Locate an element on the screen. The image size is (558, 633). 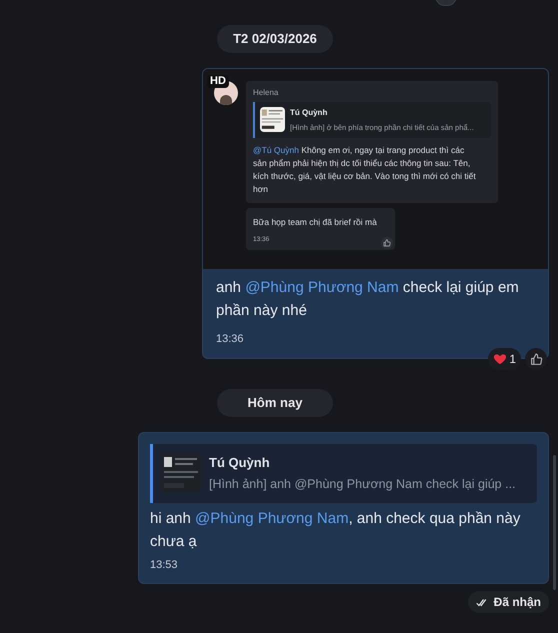
message-time: 13:53 is located at coordinates (164, 565).